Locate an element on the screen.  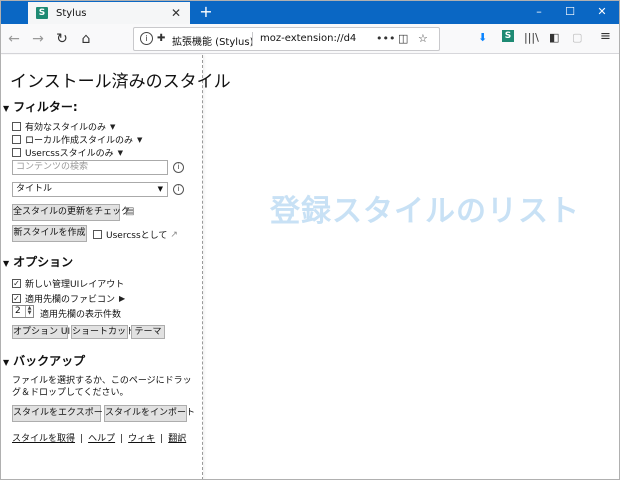
filter-usercss-only: Usercssスタイルのみ ▼ is located at coordinates (67, 152).